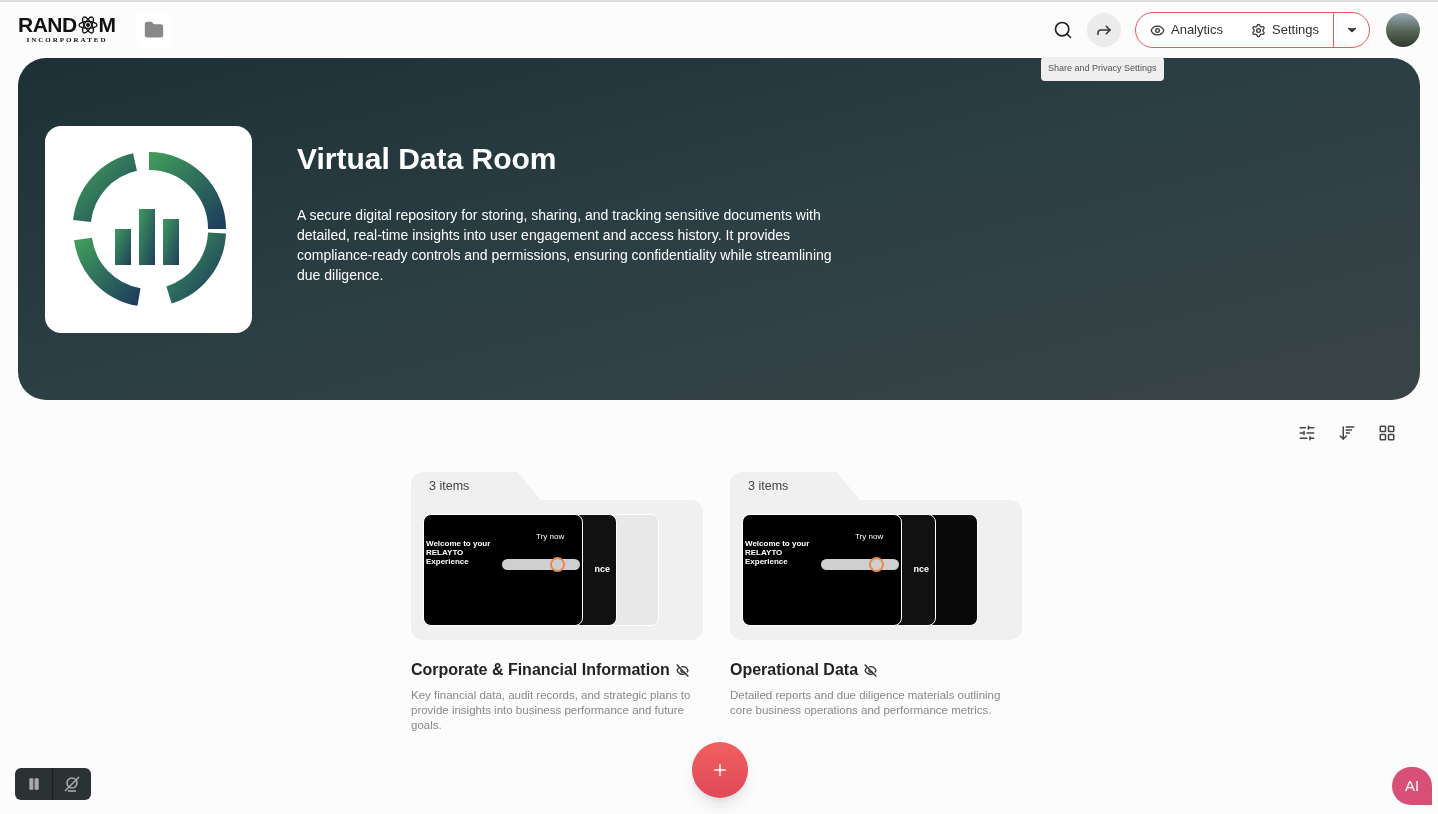  I want to click on folder-description: Key financial data, audit records, and strategic plans to provide insights into business performance and future goals., so click(551, 710).